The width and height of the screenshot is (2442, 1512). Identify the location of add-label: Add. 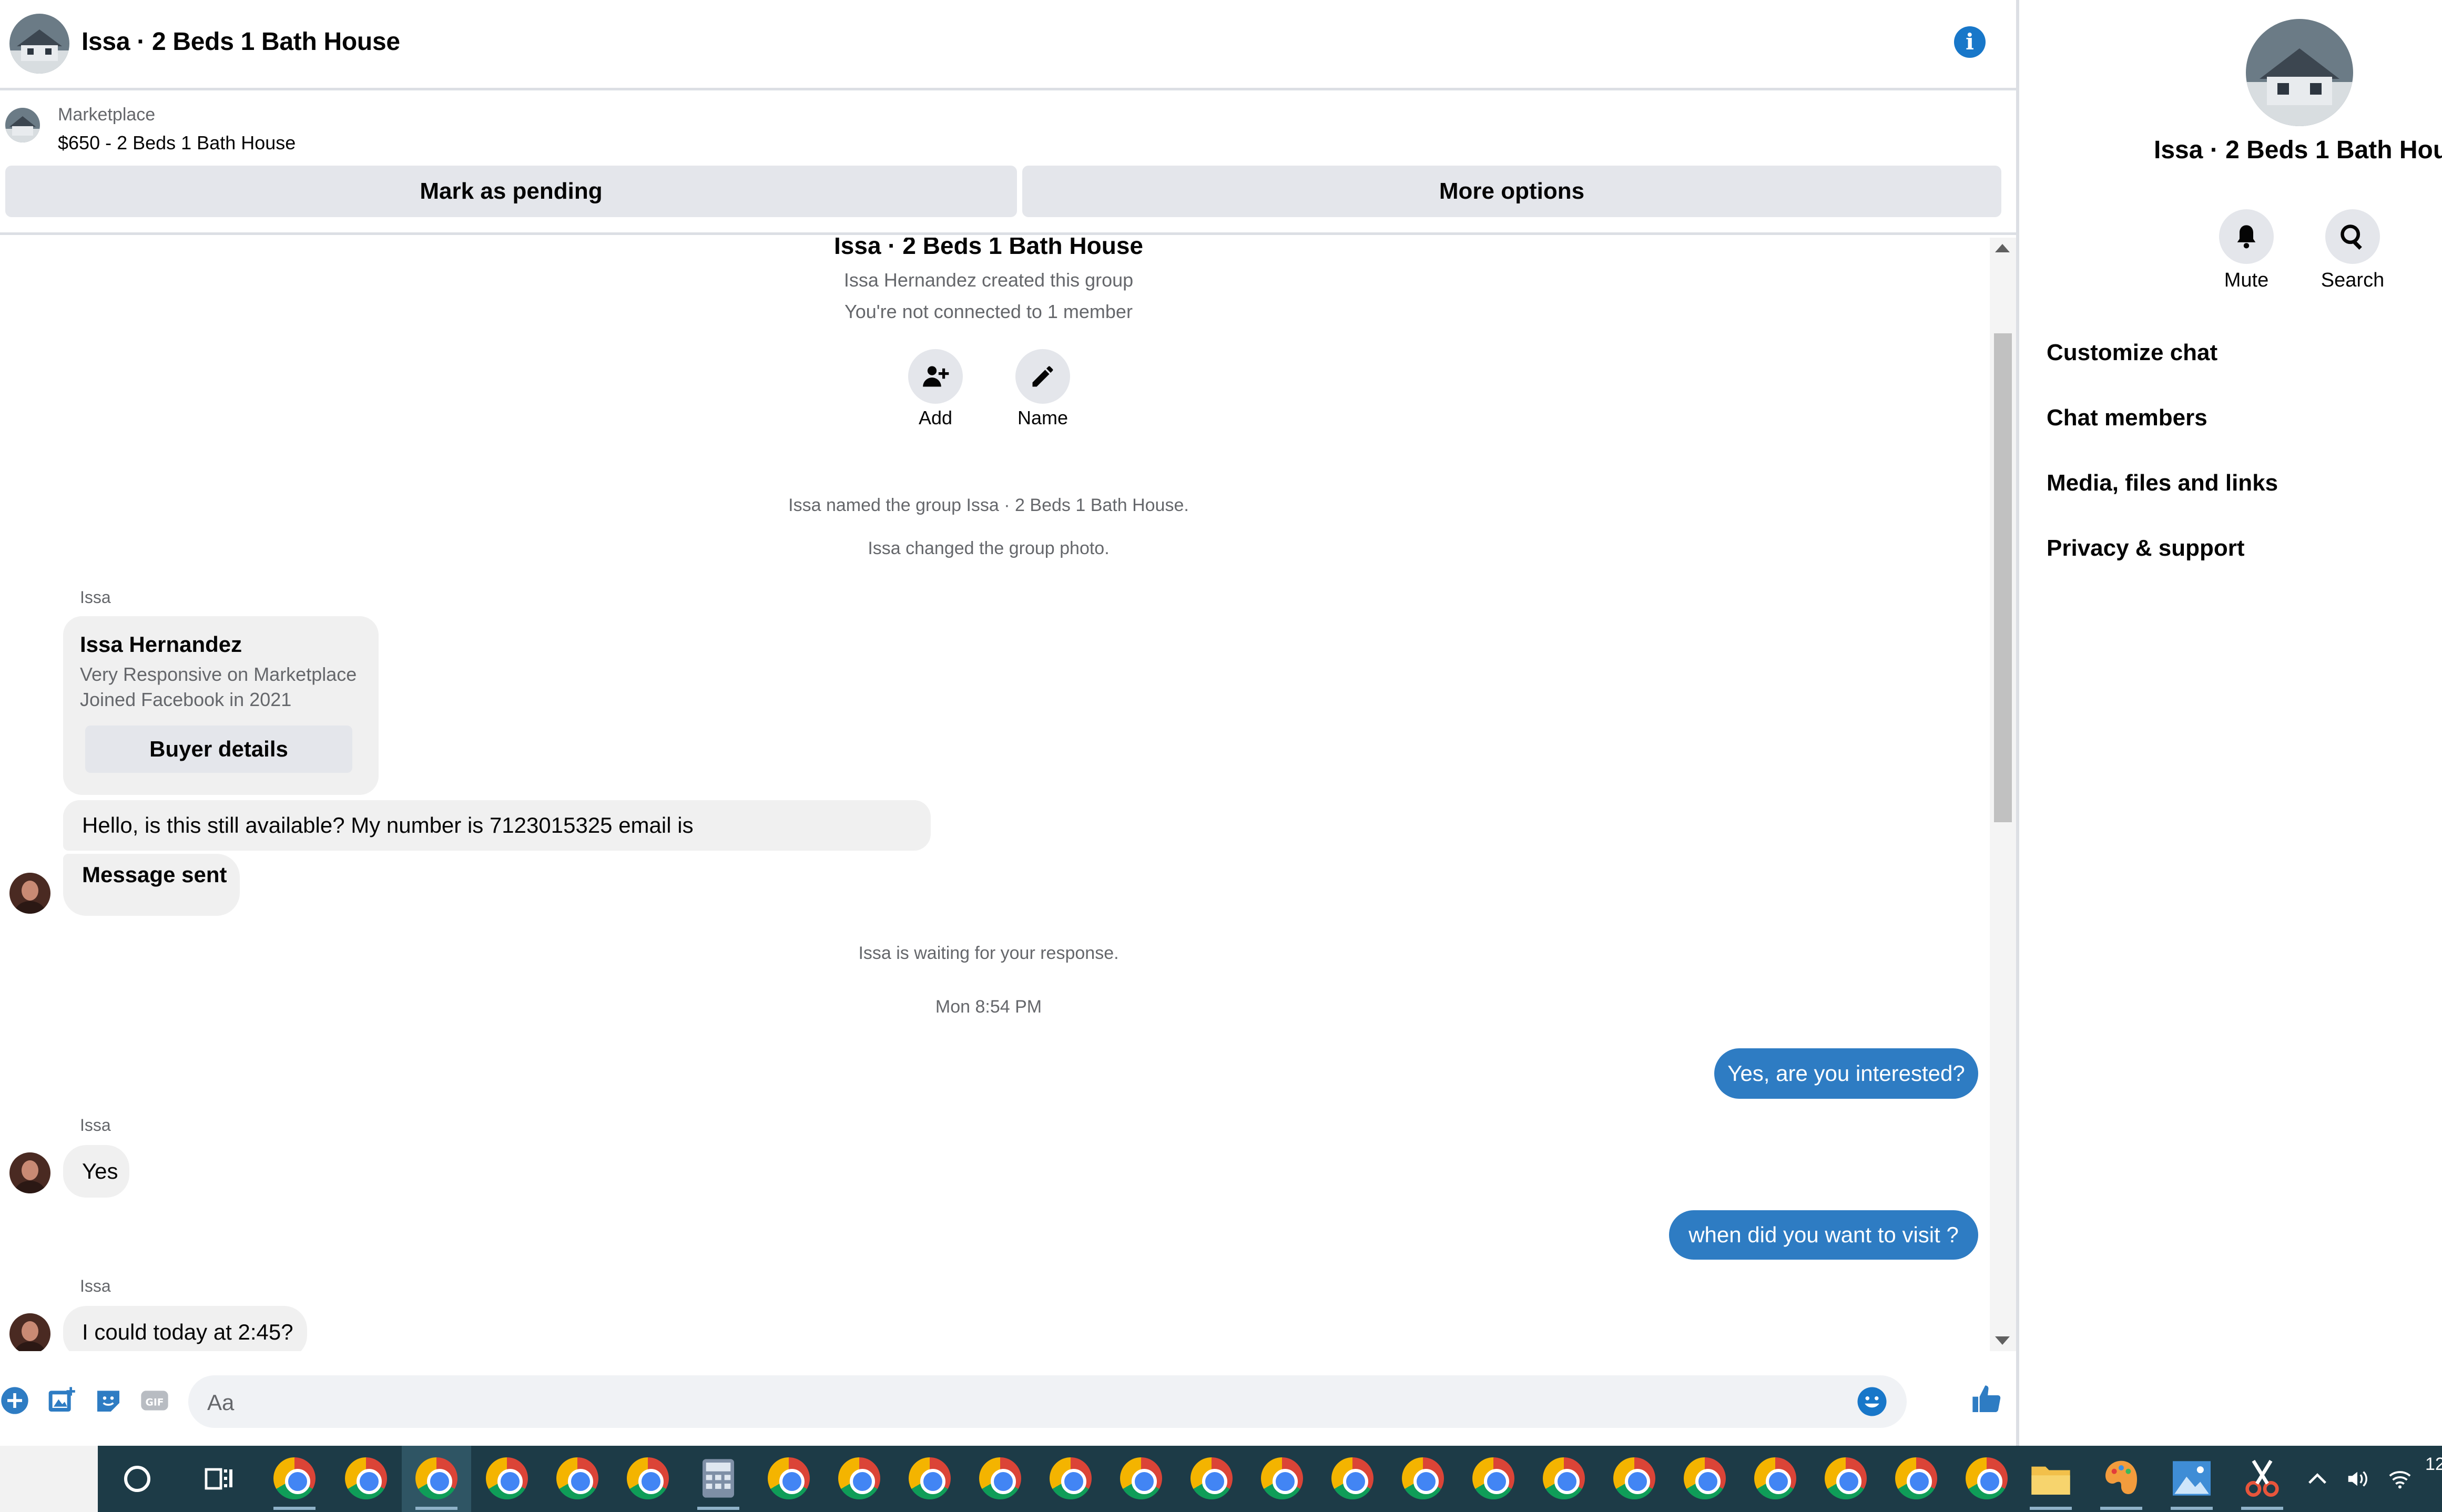
(935, 417).